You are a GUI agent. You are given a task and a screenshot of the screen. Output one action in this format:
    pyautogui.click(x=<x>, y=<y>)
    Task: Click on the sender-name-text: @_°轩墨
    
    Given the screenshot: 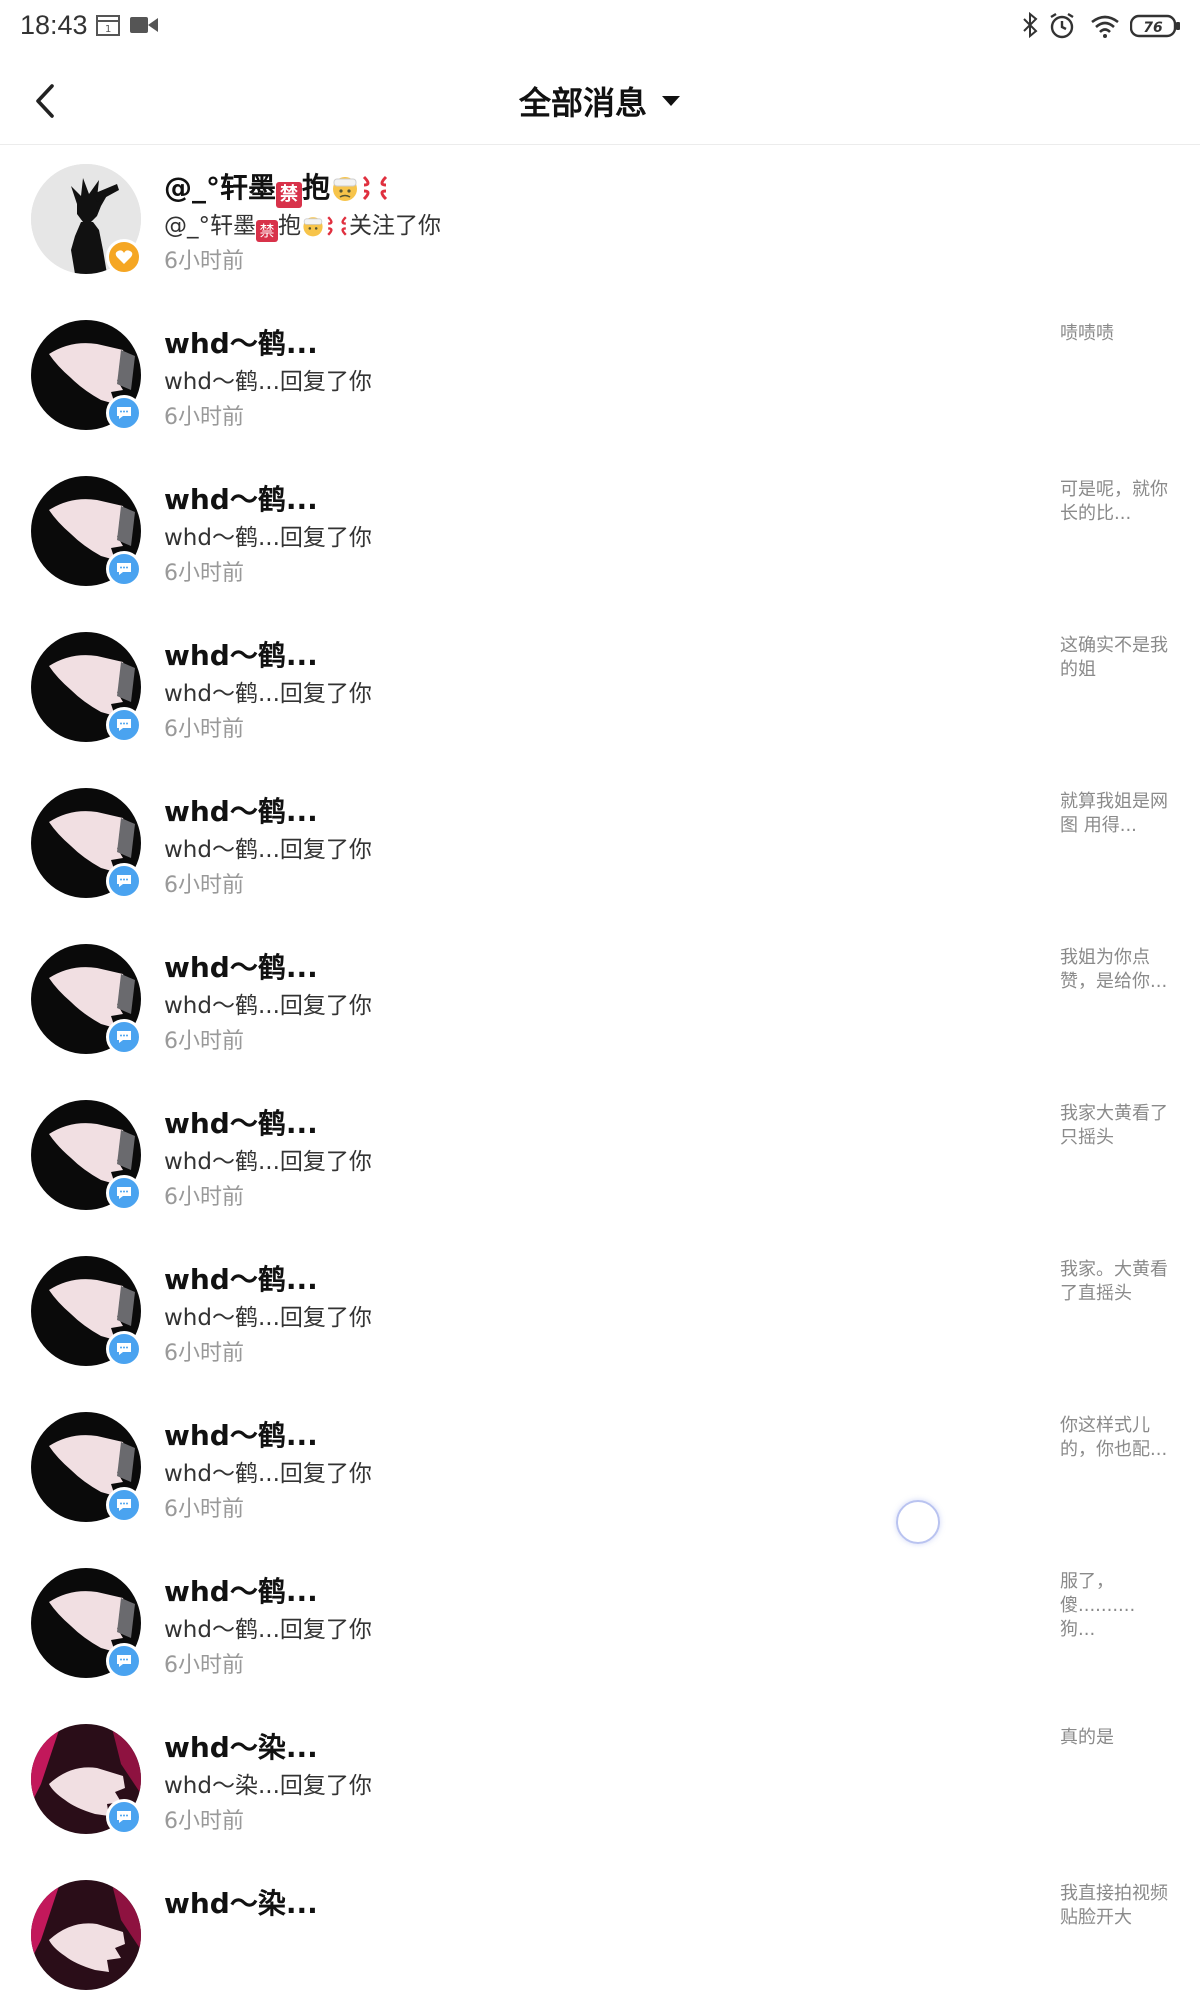 What is the action you would take?
    pyautogui.click(x=220, y=187)
    